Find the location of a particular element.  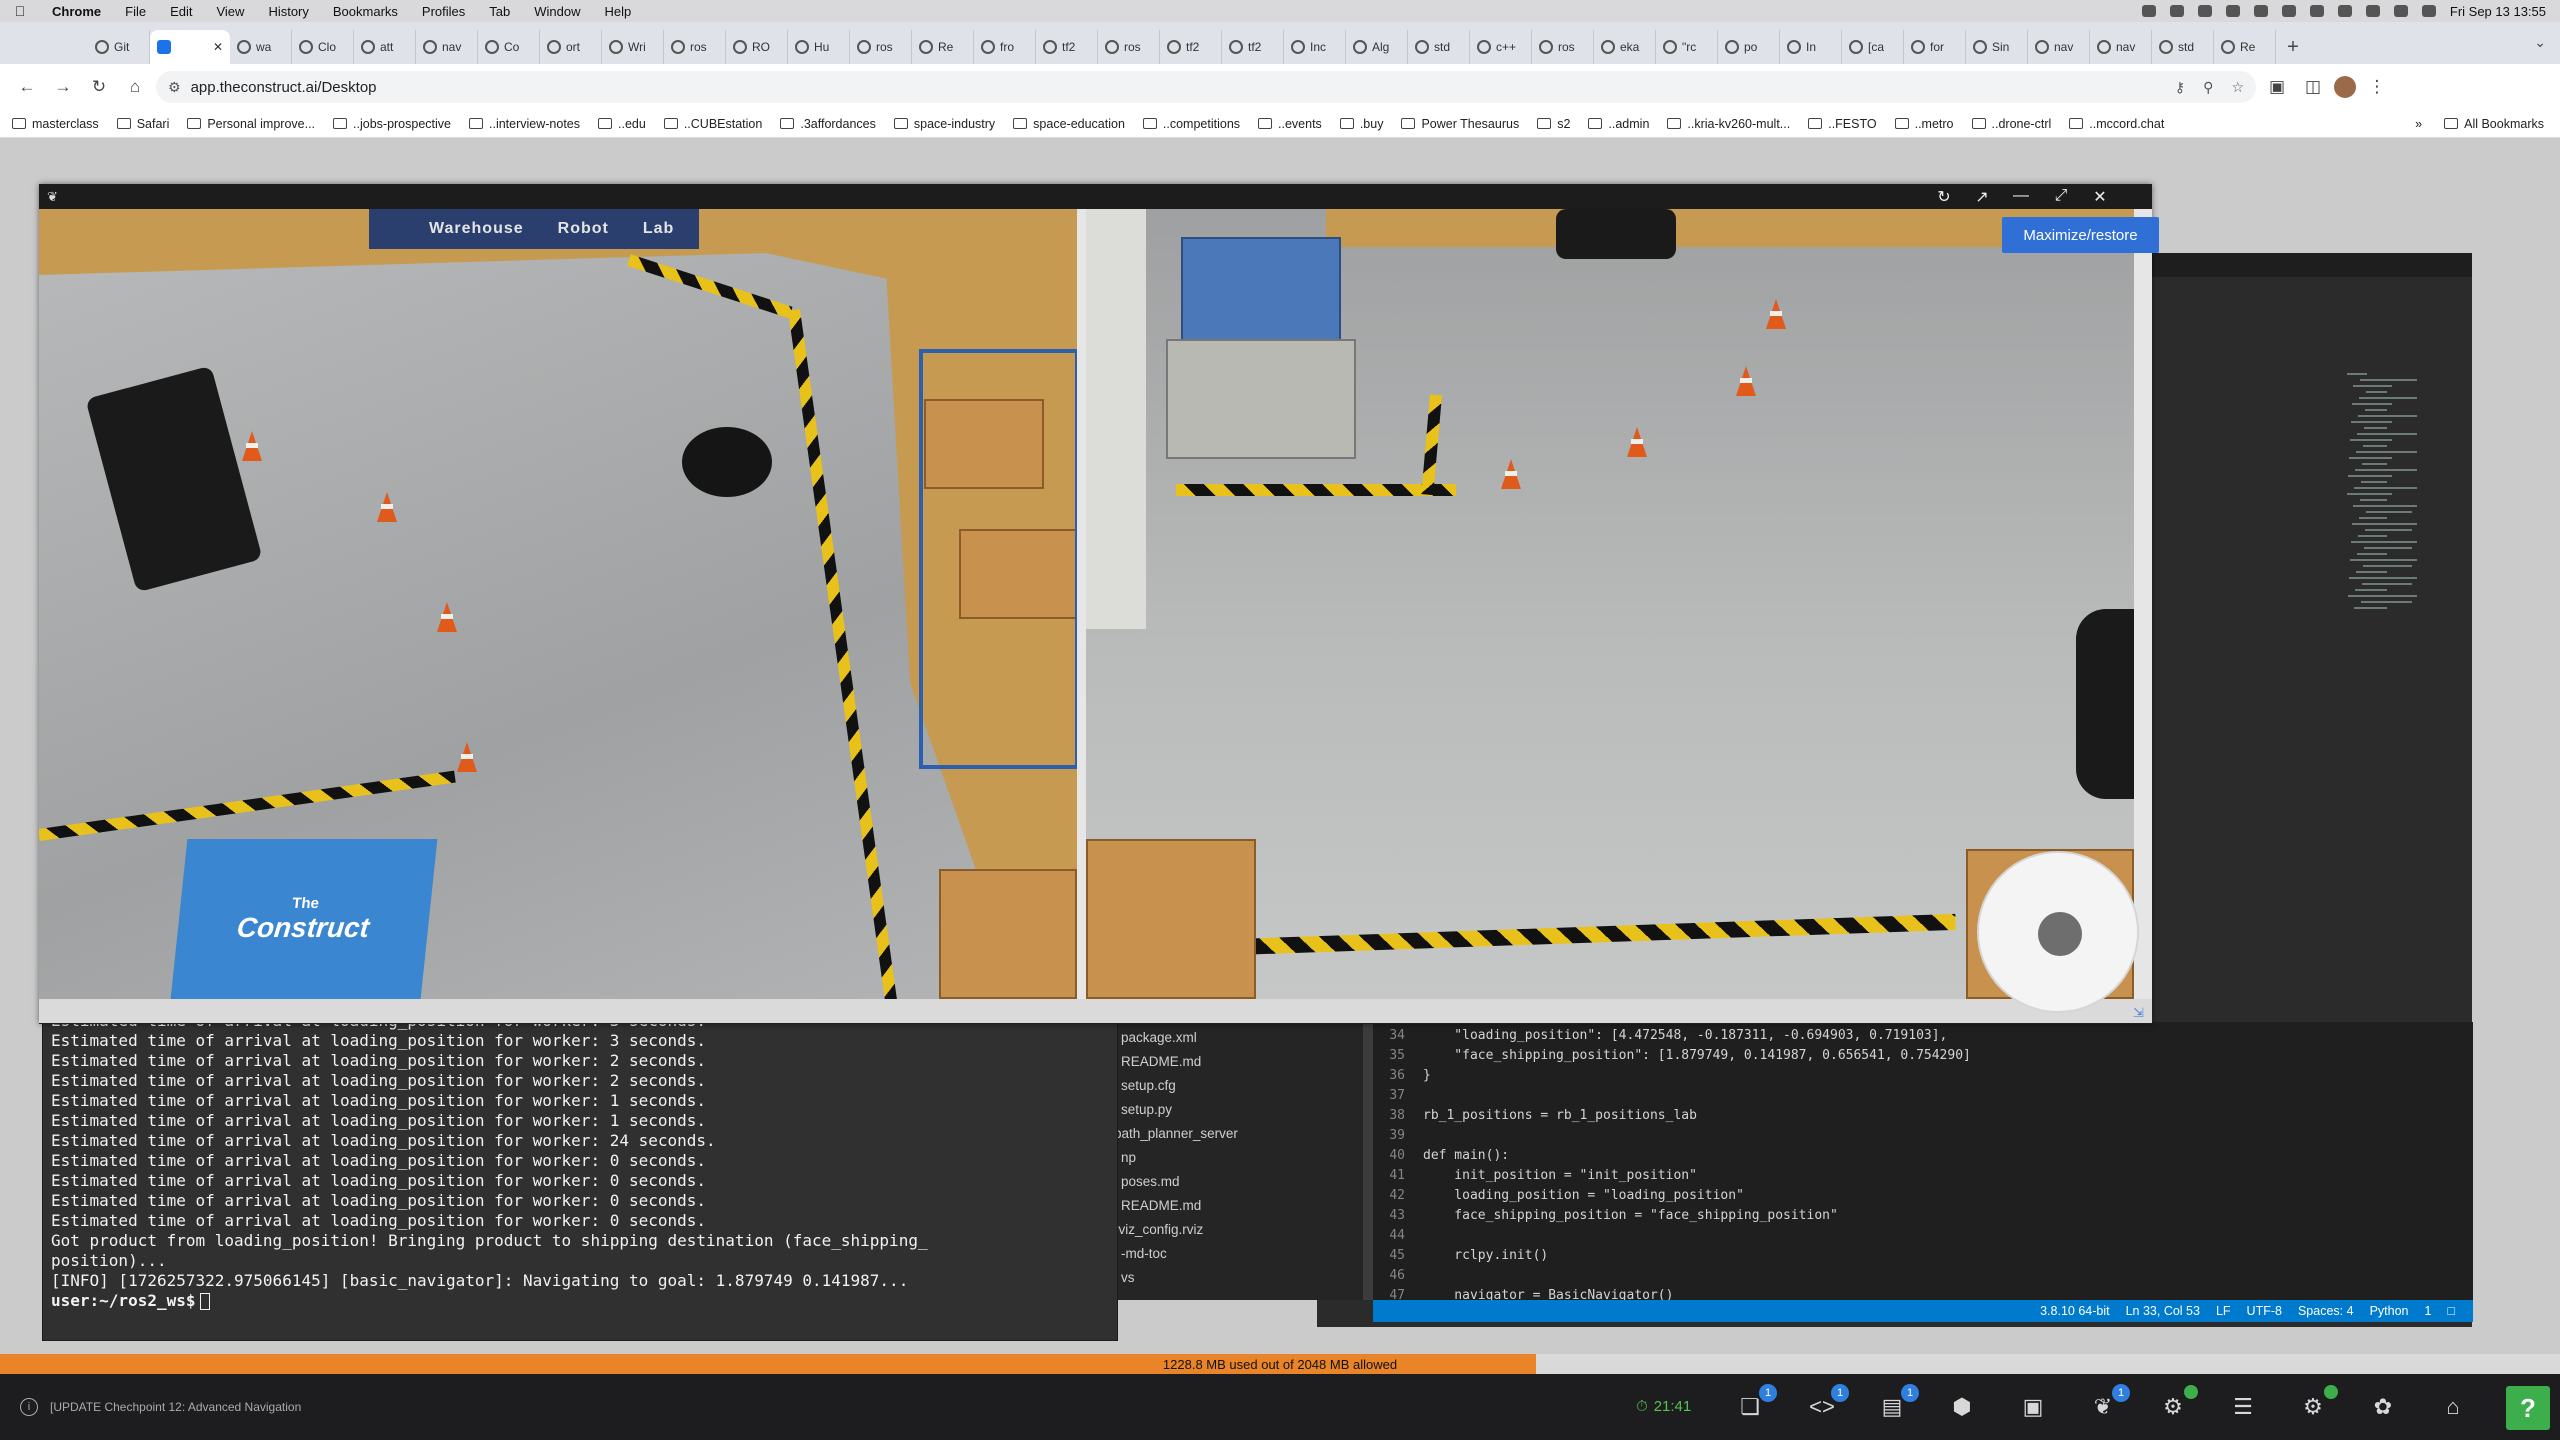

menu-help: Help is located at coordinates (618, 11).